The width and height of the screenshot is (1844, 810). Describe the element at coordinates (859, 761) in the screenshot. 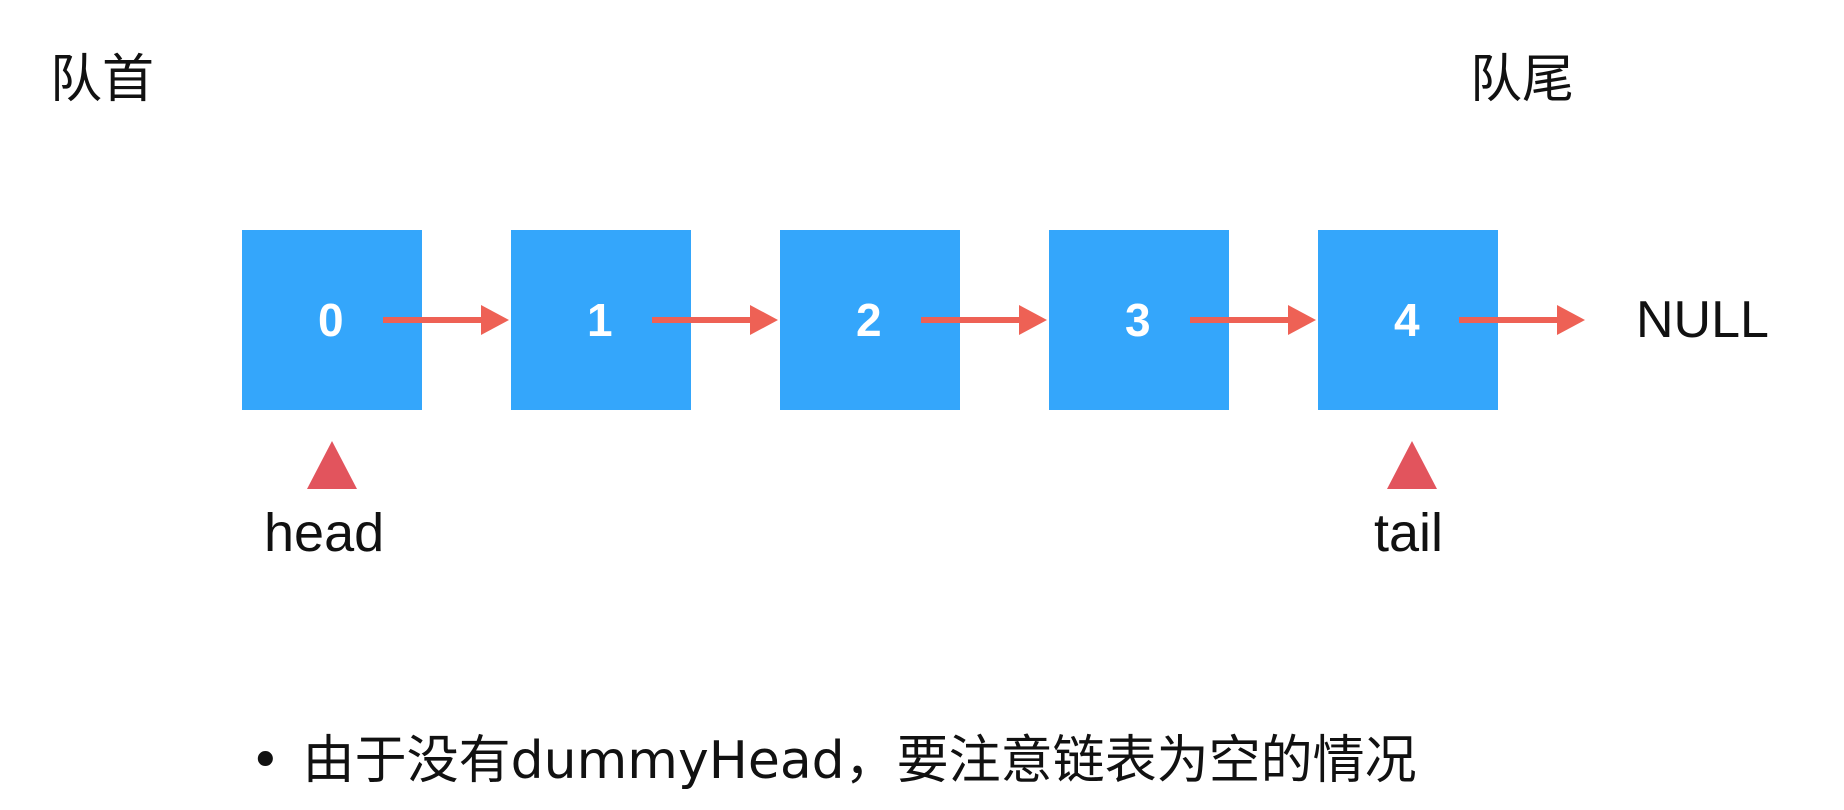

I see `note-text: 由于没有dummyHead，要注意链表为空的情况` at that location.